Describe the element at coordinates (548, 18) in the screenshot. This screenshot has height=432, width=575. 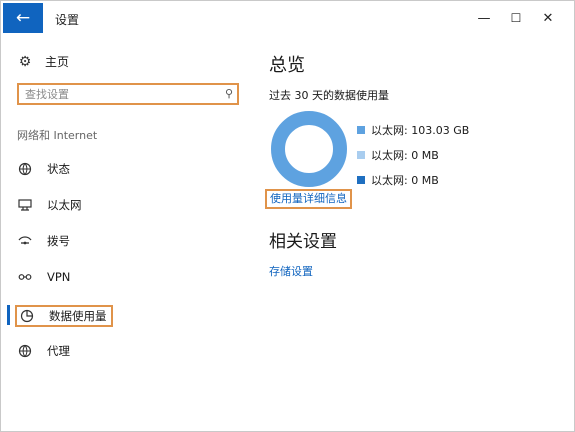
I see `close-button: ✕` at that location.